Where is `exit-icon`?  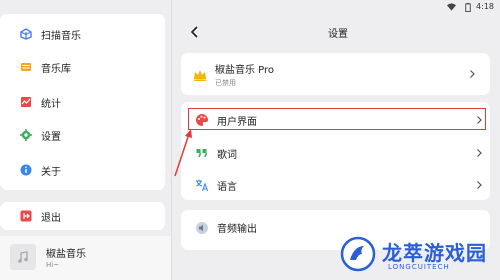
exit-icon is located at coordinates (26, 216).